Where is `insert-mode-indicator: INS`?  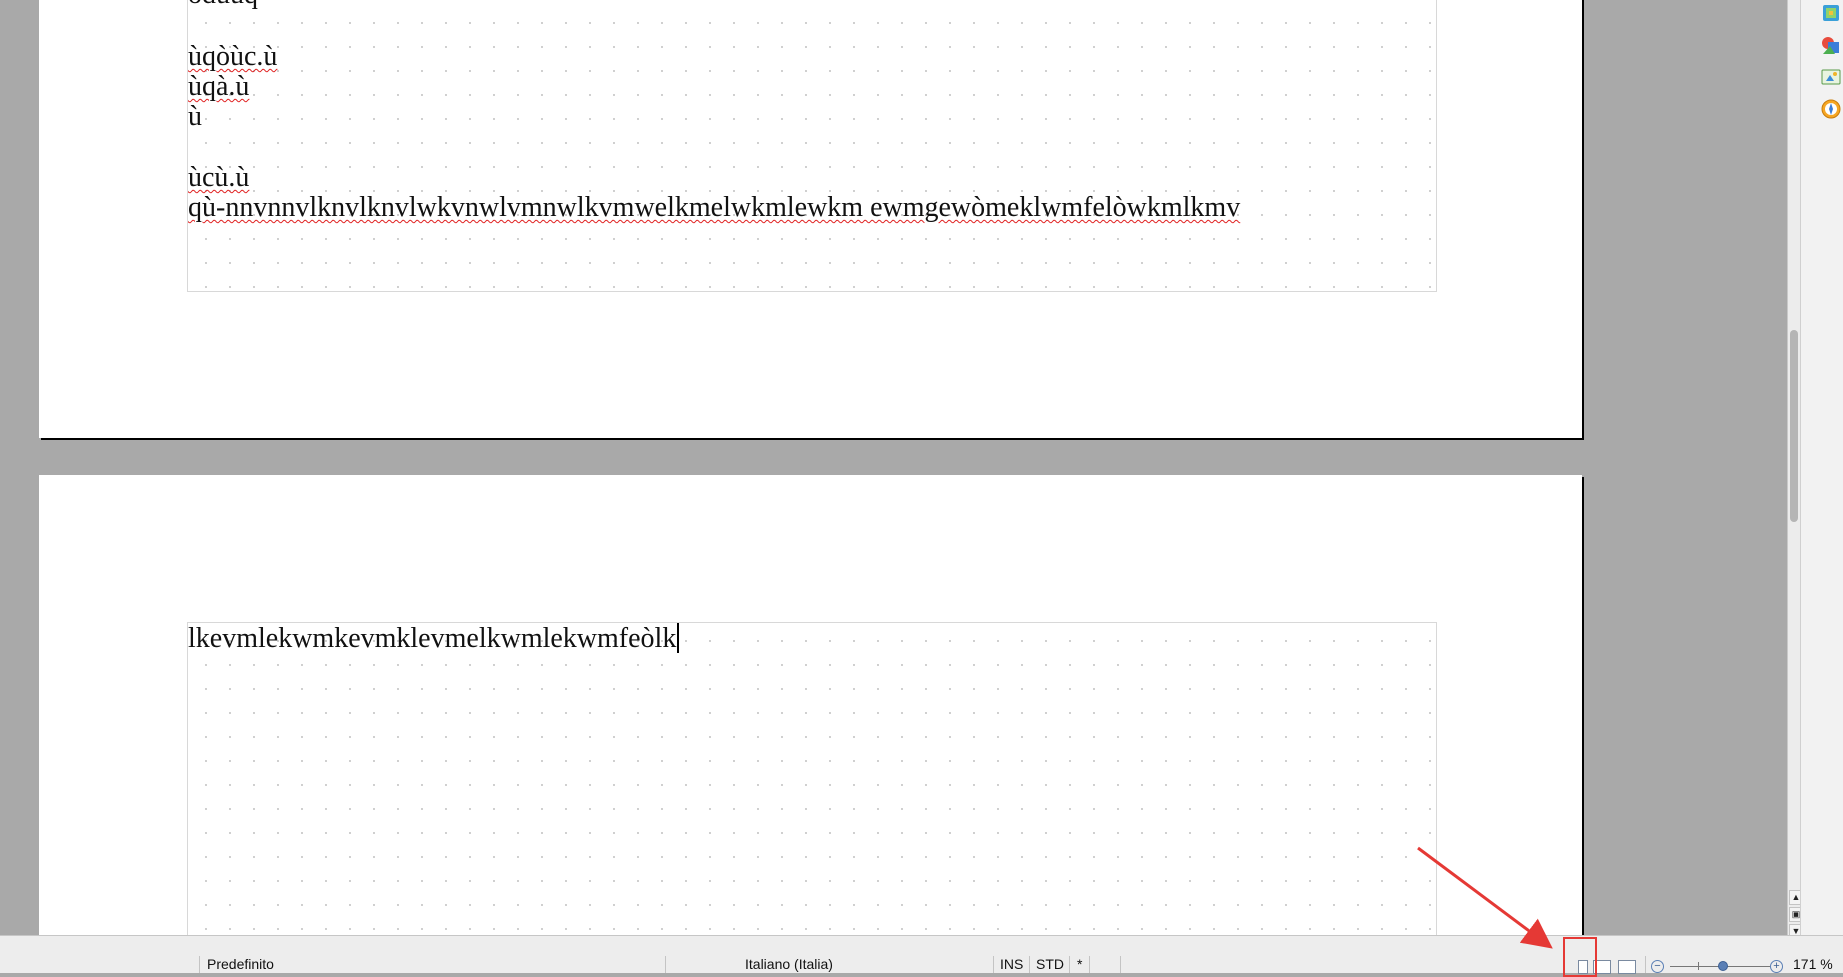 insert-mode-indicator: INS is located at coordinates (1011, 964).